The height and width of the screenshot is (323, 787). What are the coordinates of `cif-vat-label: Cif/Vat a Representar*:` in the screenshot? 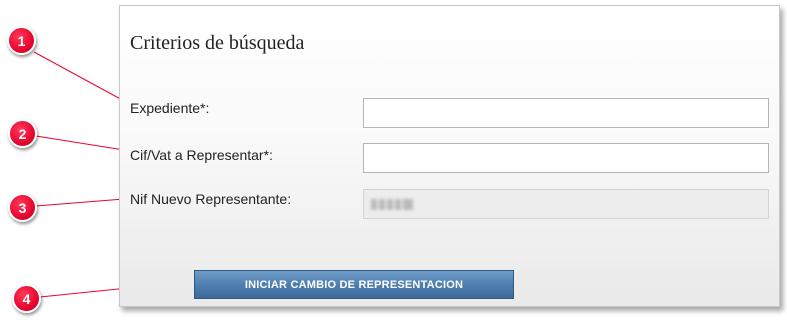 It's located at (201, 155).